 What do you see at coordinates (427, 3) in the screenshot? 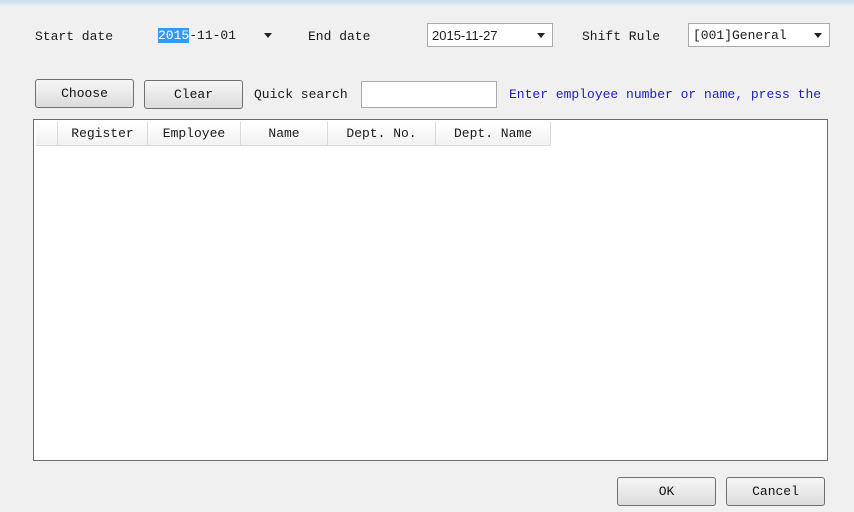
I see `window-title-bar-edge` at bounding box center [427, 3].